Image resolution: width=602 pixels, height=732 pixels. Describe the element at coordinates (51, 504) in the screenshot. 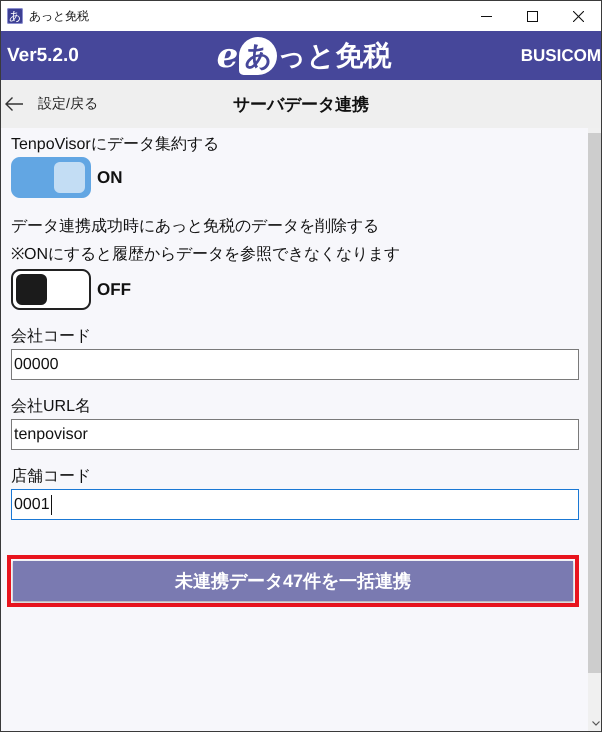

I see `text-cursor` at that location.